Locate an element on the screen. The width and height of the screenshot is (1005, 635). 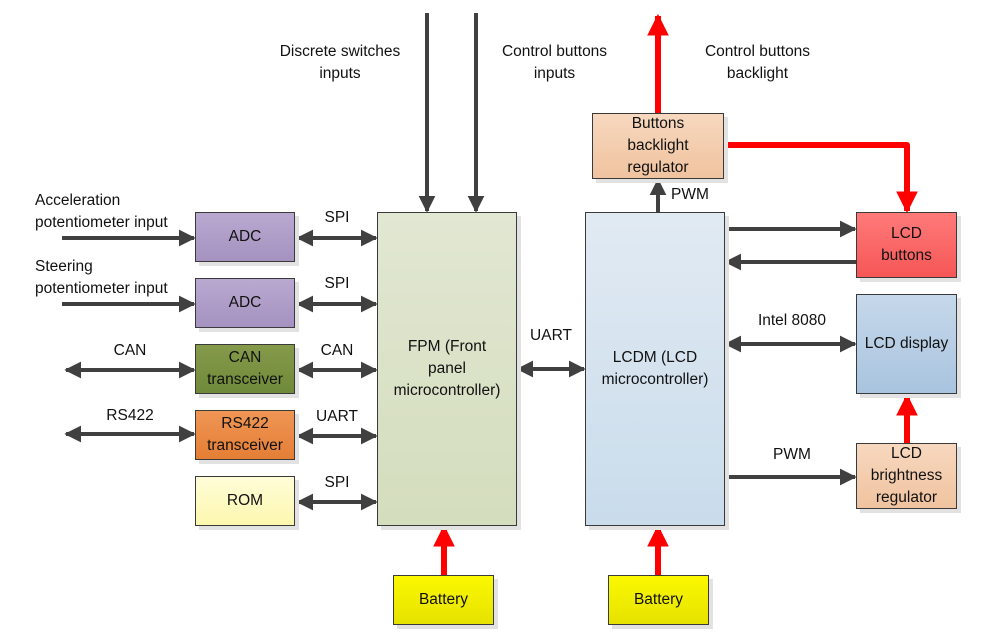
brightness-pwm-label: PWM is located at coordinates (792, 454).